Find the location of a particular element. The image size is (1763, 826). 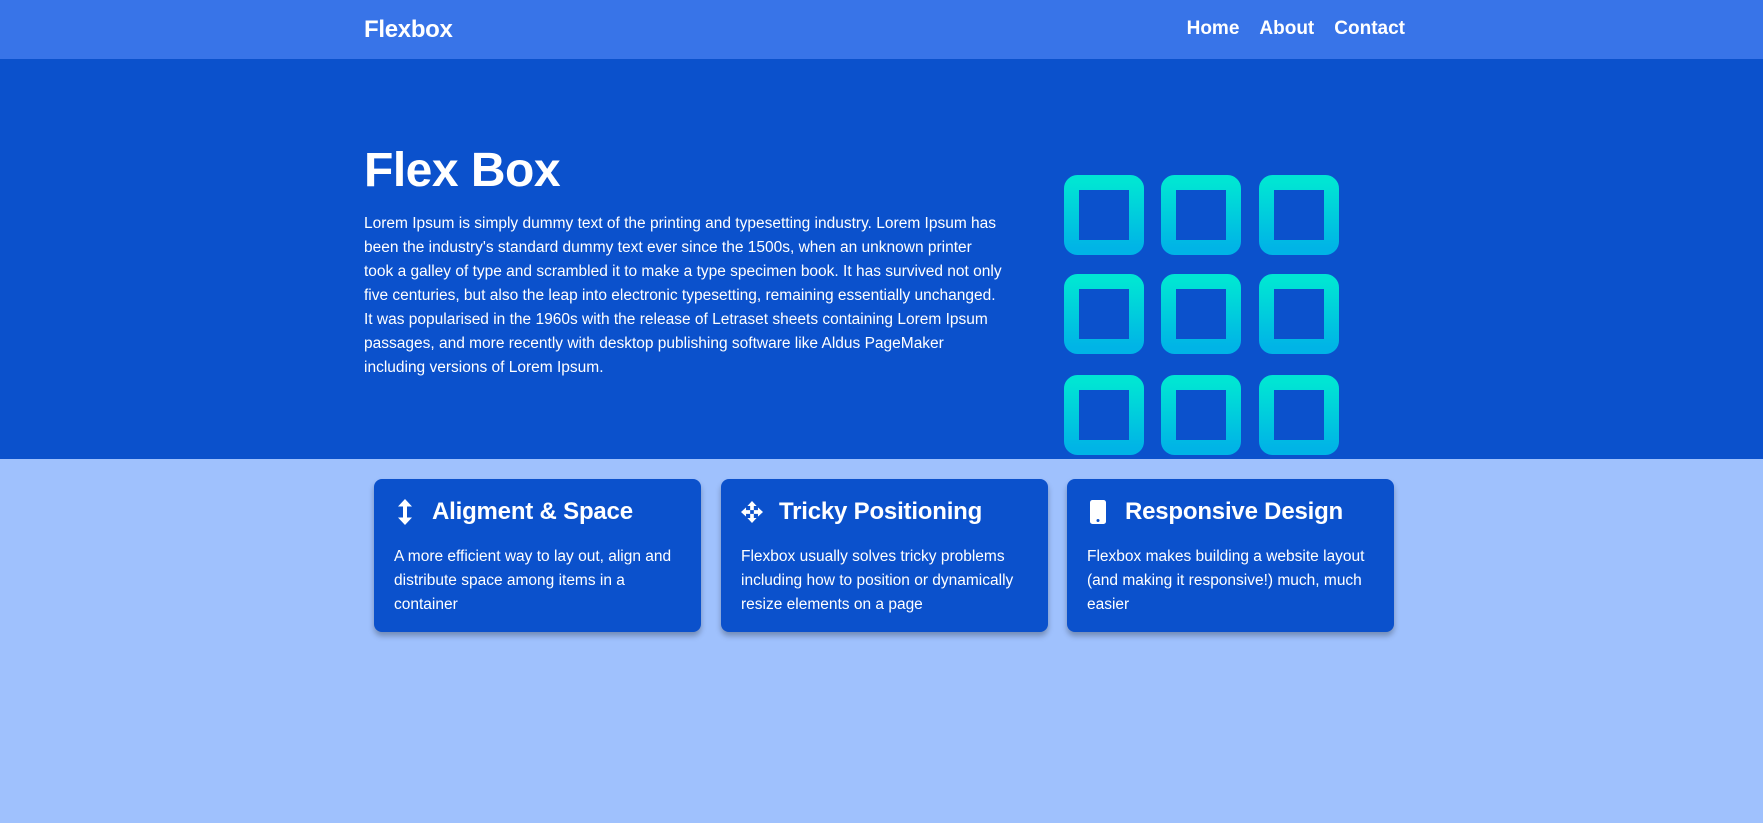

card-title: Tricky Positioning is located at coordinates (881, 511).